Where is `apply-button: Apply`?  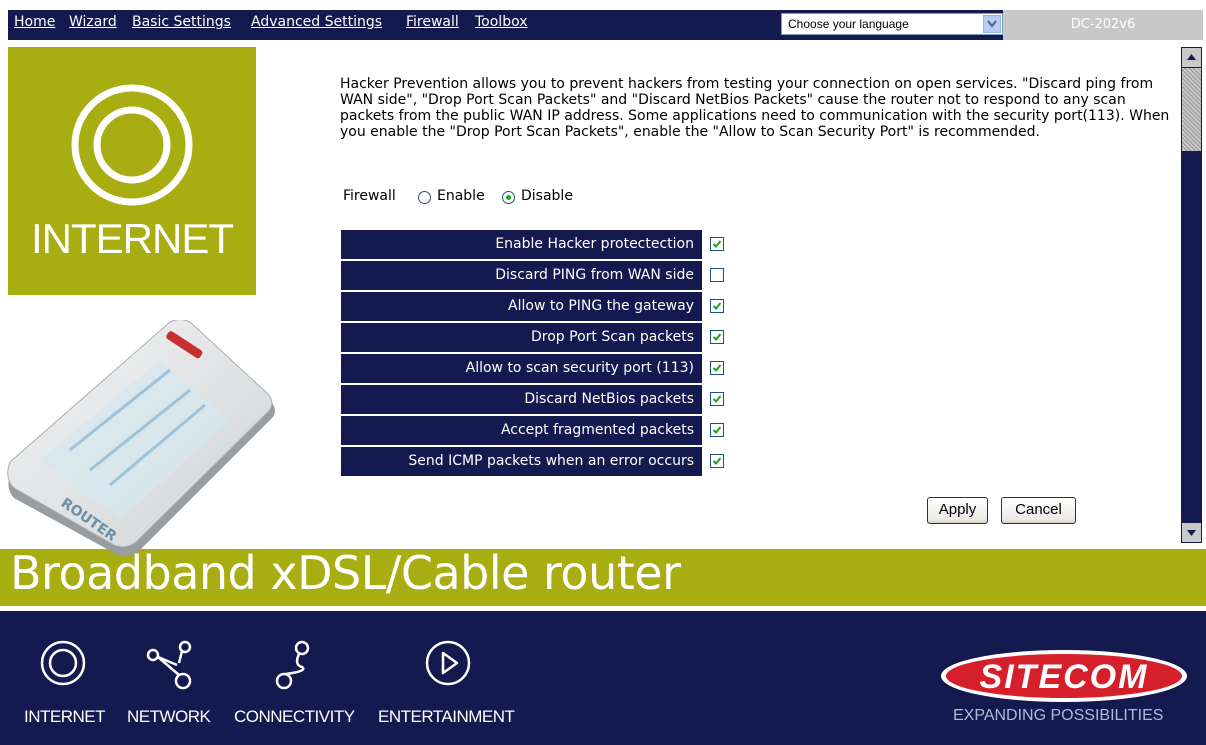 apply-button: Apply is located at coordinates (957, 510).